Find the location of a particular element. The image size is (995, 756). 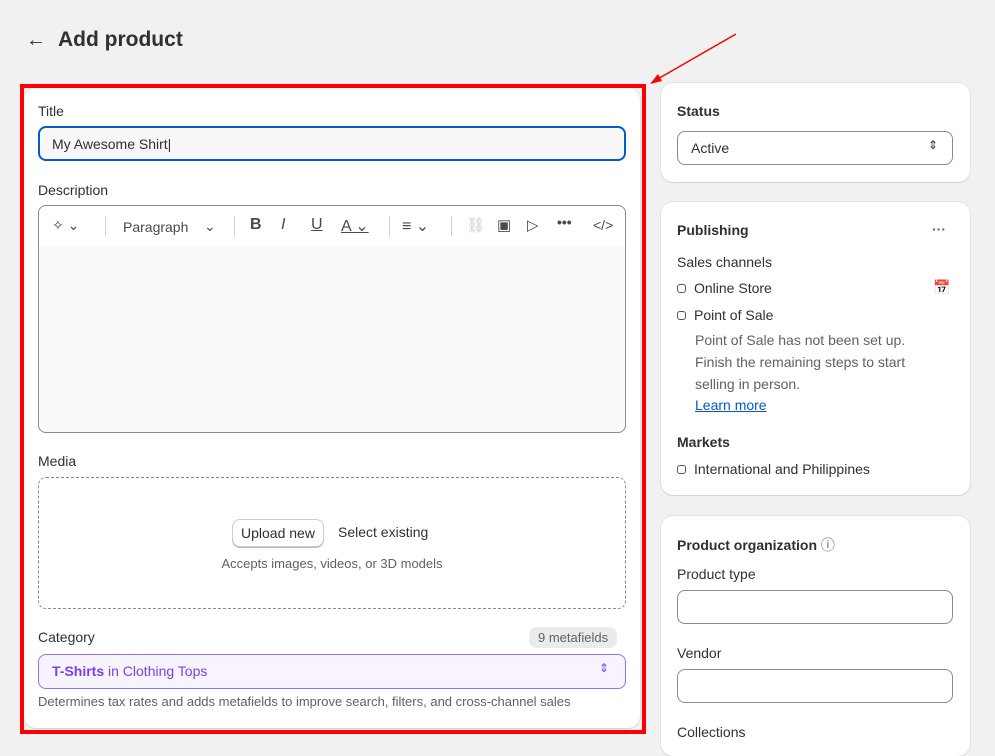

channel-item: Online Store is located at coordinates (724, 288).